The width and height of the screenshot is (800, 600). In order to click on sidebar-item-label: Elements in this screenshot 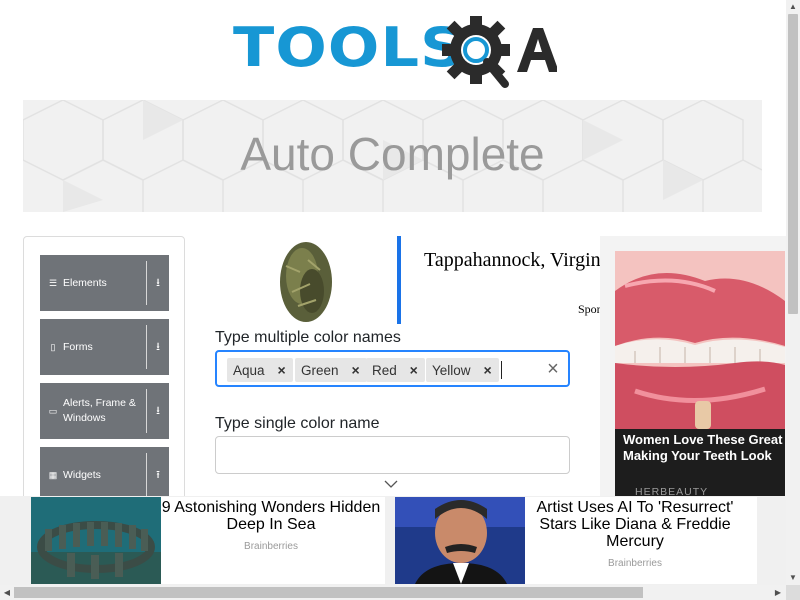, I will do `click(85, 282)`.